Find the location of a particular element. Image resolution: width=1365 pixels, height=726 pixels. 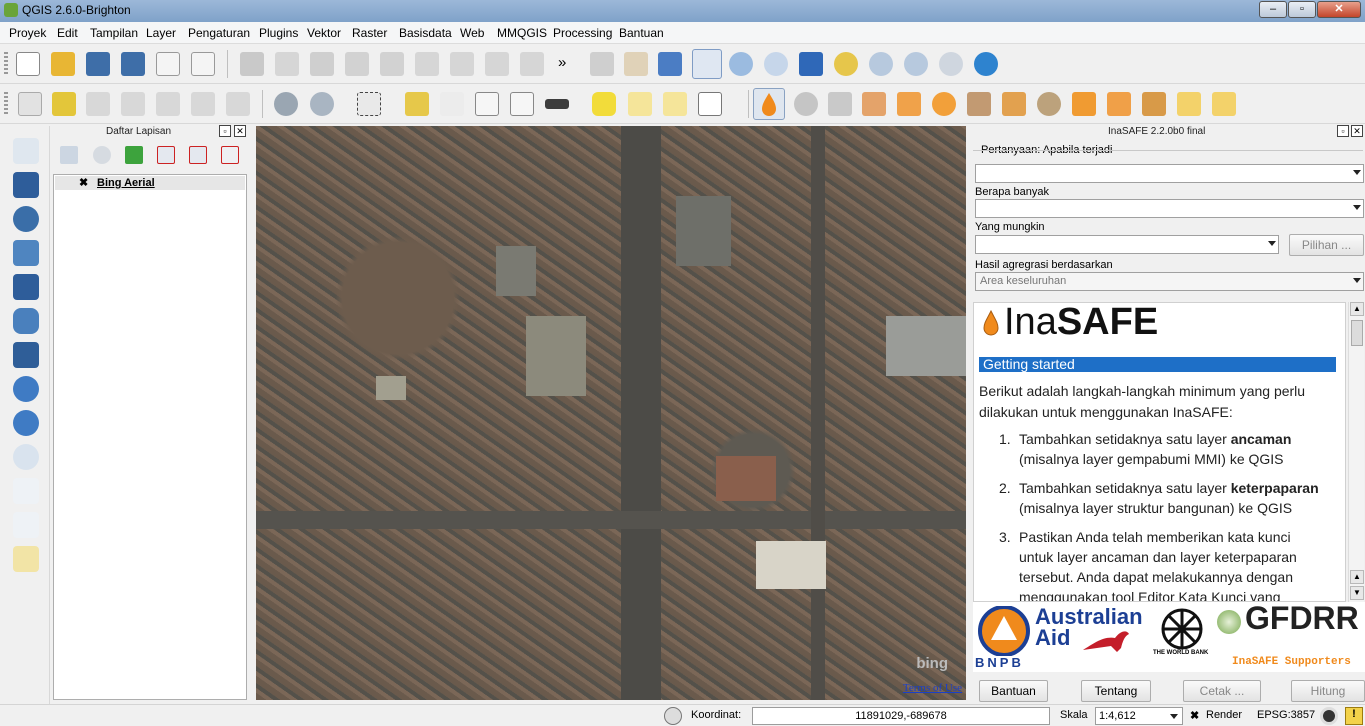

label-highlight-icon is located at coordinates (238, 104).